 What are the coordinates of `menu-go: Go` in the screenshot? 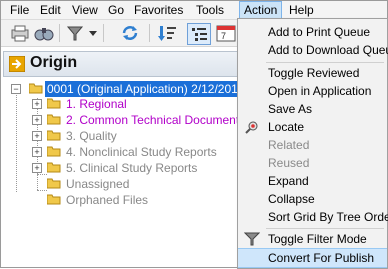 It's located at (116, 10).